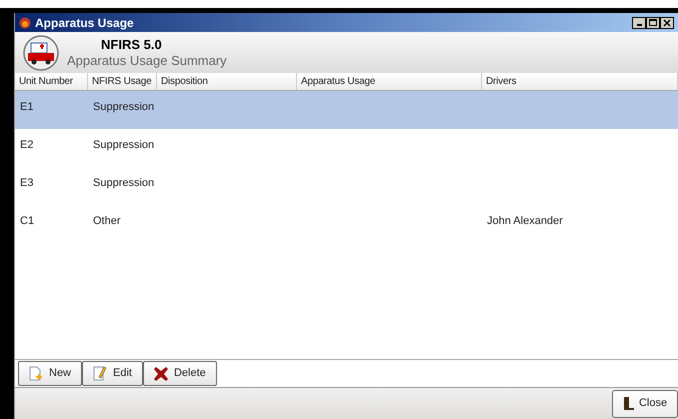 The width and height of the screenshot is (678, 419). What do you see at coordinates (41, 52) in the screenshot?
I see `fire-truck-icon` at bounding box center [41, 52].